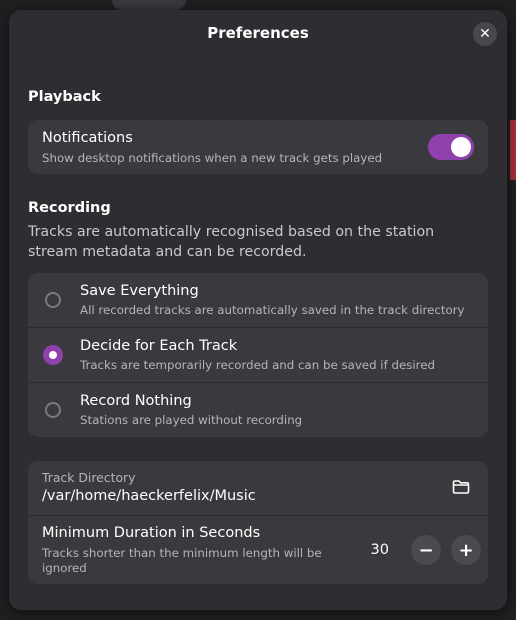  Describe the element at coordinates (87, 138) in the screenshot. I see `notifications-title: Notifications` at that location.